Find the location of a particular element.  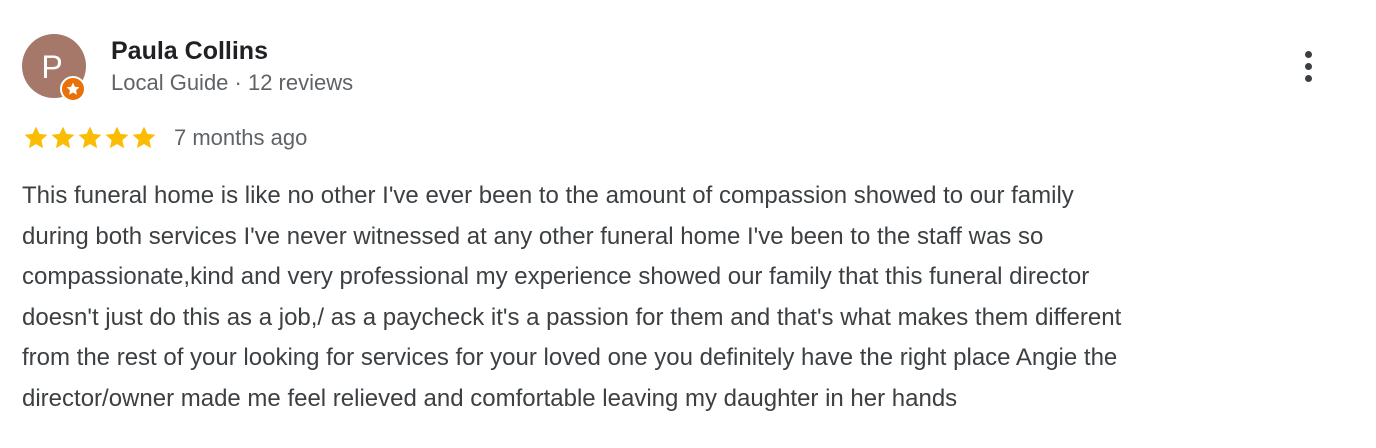

local-guide-star-icon is located at coordinates (73, 88).